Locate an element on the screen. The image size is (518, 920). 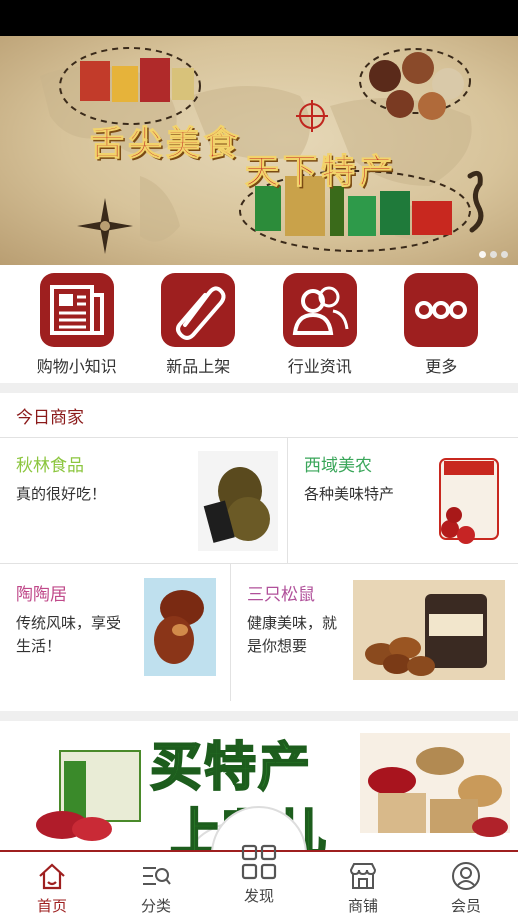
promo-title-line1: 买特产 is located at coordinates (231, 767).